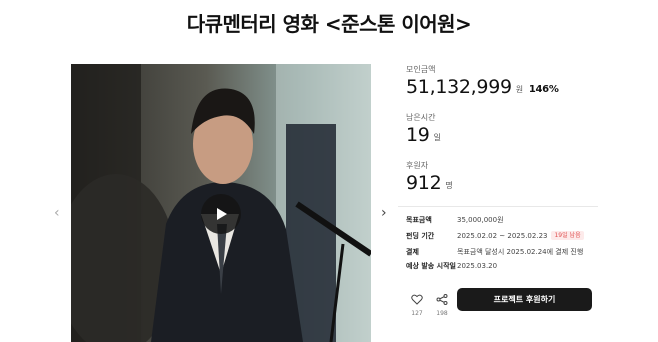 The image size is (658, 342). I want to click on play-button, so click(221, 214).